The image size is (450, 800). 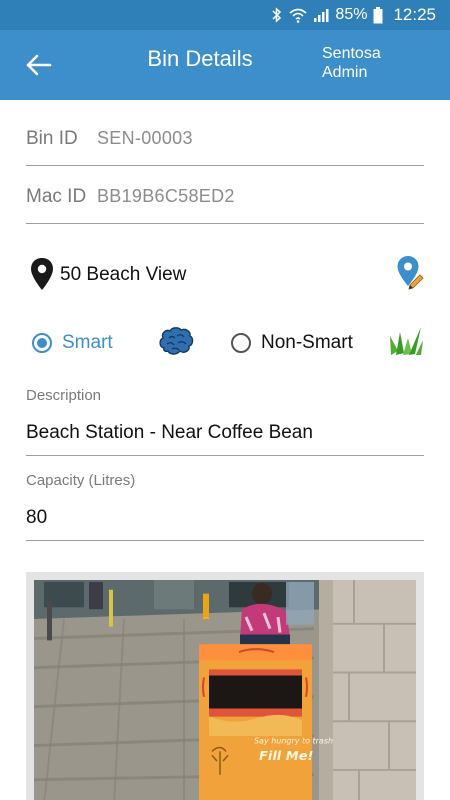 I want to click on status-bar: 85% 12:25, so click(x=225, y=15).